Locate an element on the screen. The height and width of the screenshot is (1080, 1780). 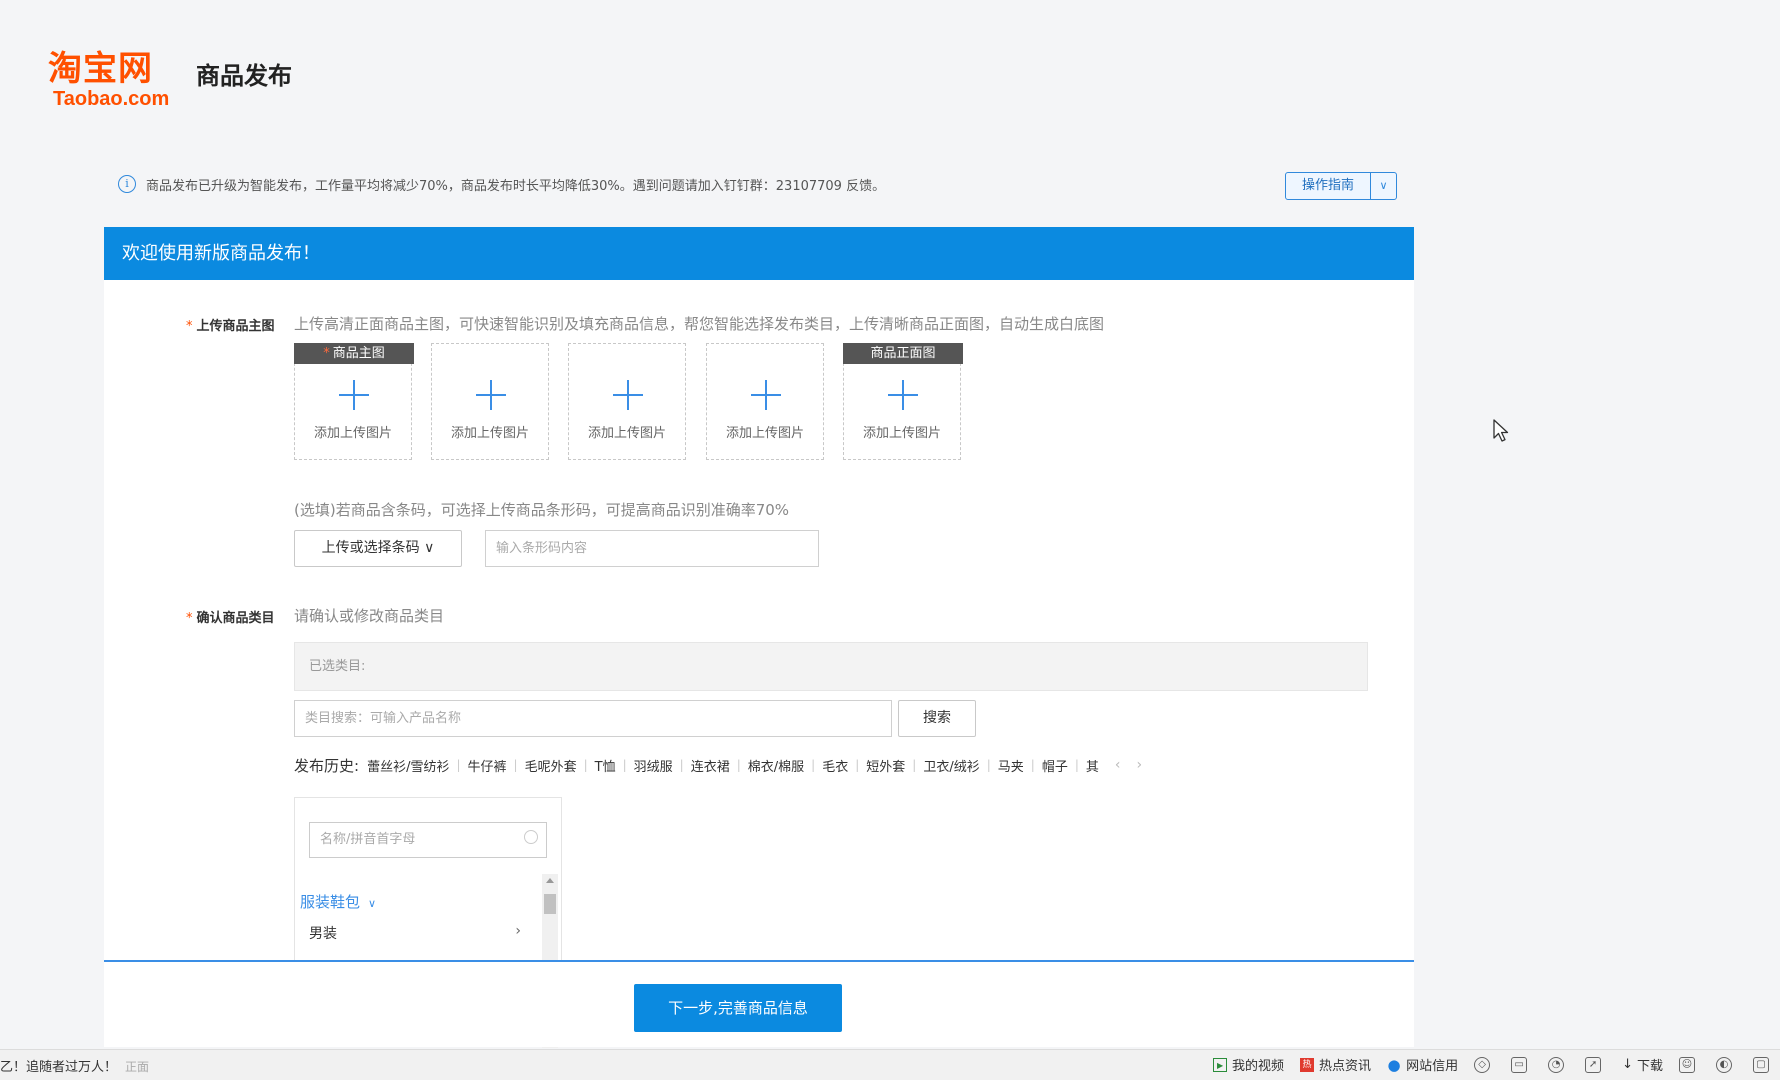
logo-text-cn: 淘宝网 is located at coordinates (100, 69).